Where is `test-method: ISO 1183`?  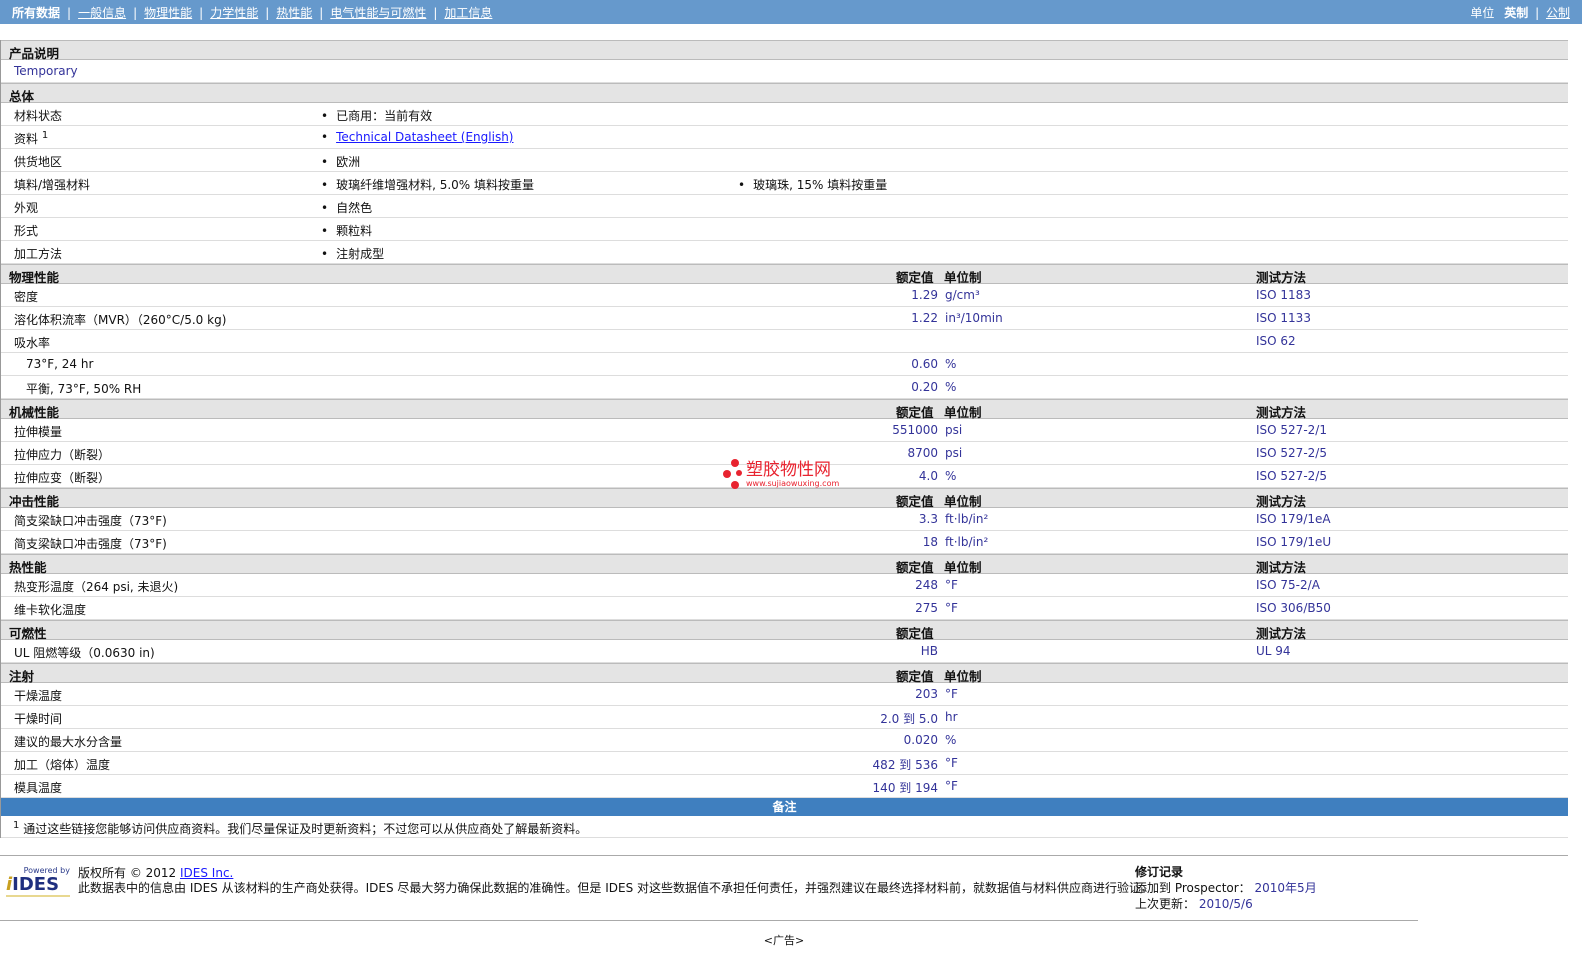
test-method: ISO 1183 is located at coordinates (1283, 295).